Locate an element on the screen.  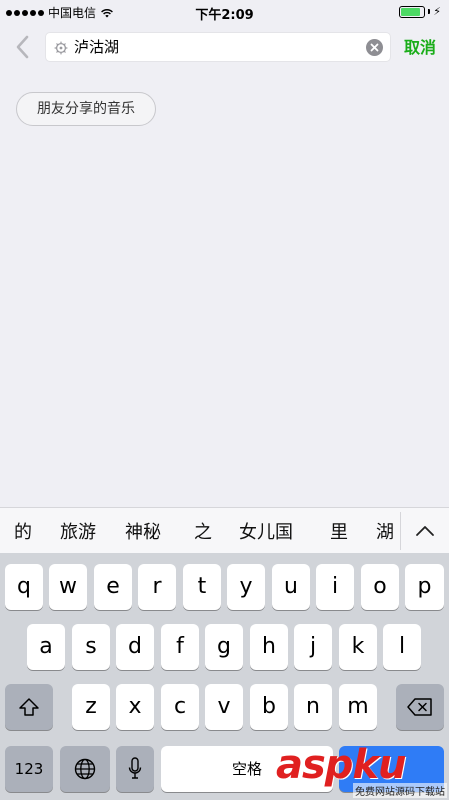
key-s: s is located at coordinates (91, 647).